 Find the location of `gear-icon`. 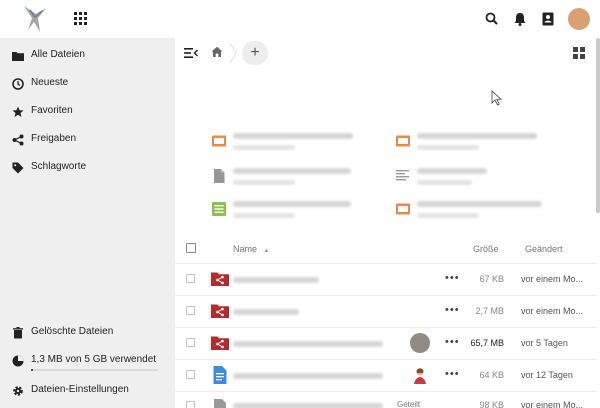

gear-icon is located at coordinates (18, 391).